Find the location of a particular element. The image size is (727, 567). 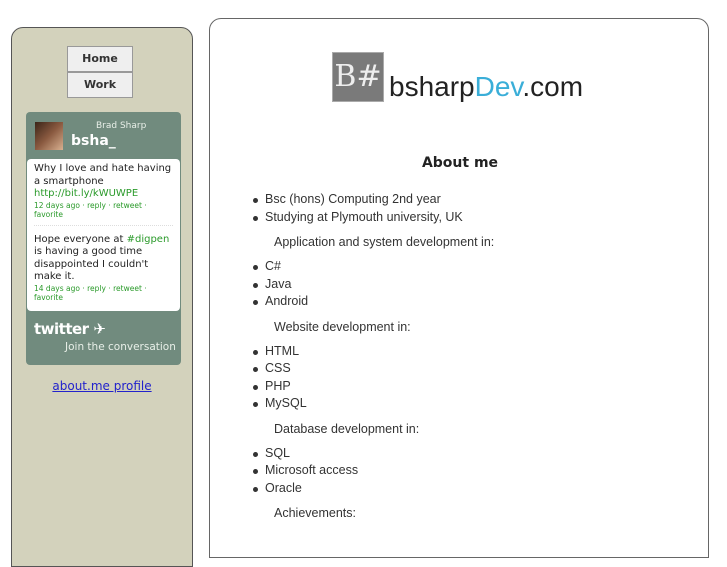

avatar is located at coordinates (49, 136).